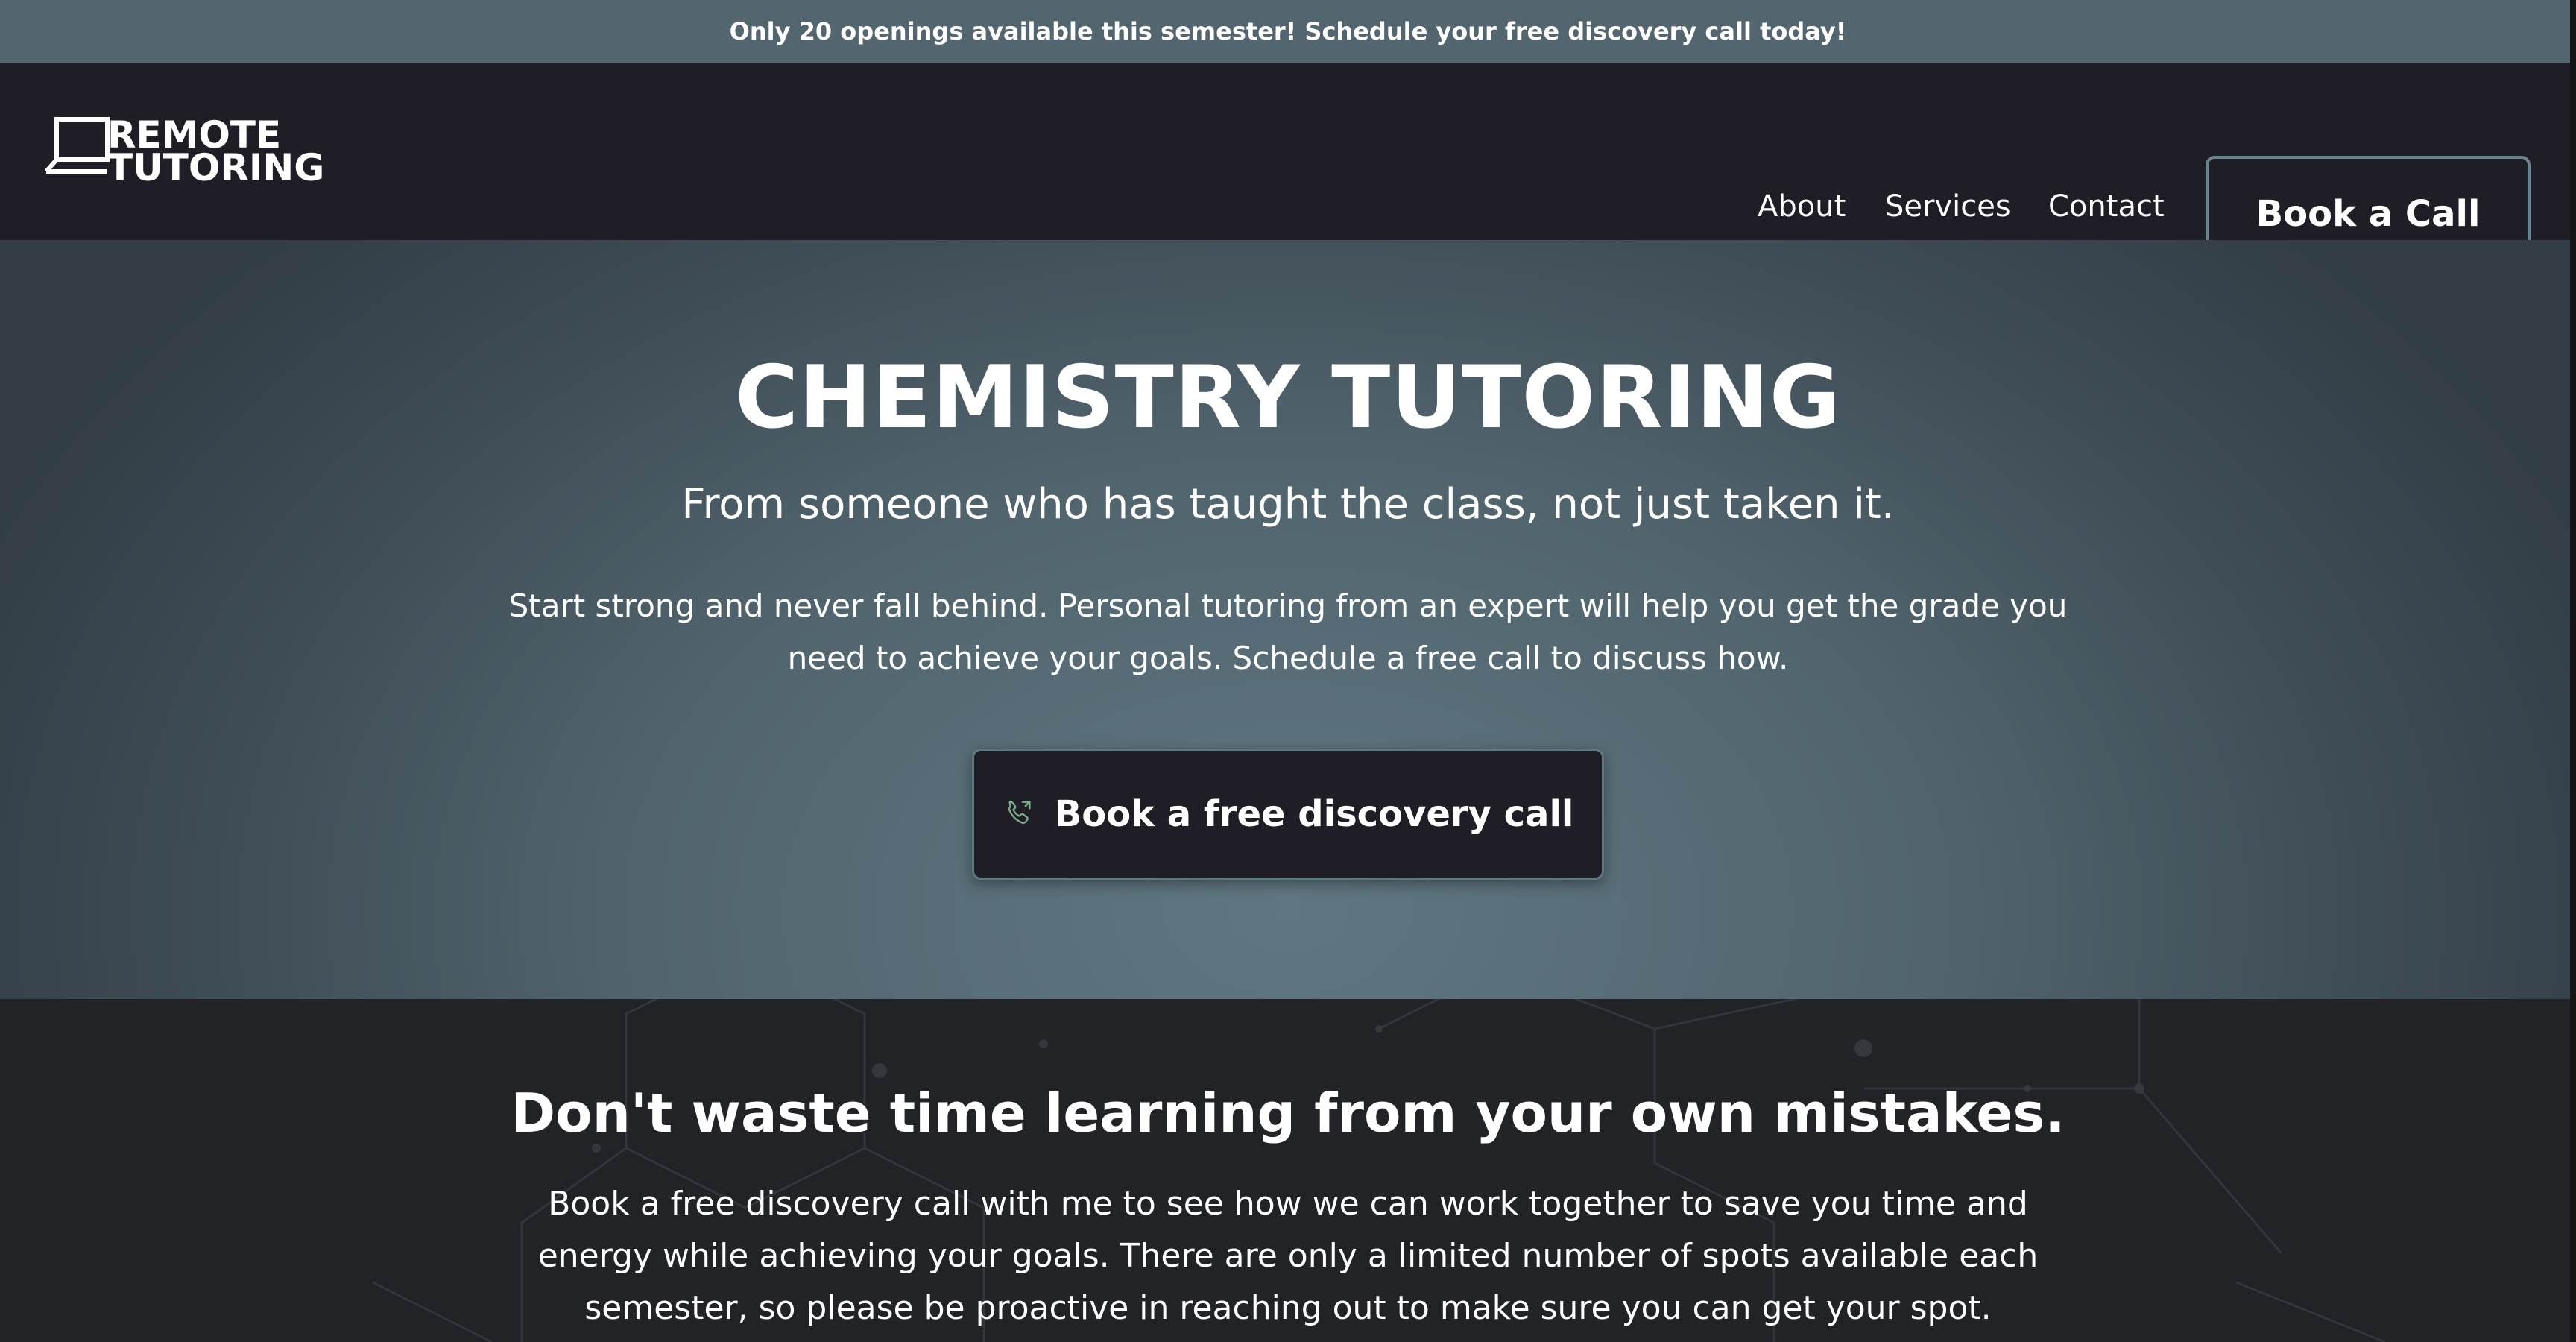 This screenshot has height=1342, width=2576. I want to click on nav-link-services: Services, so click(1948, 206).